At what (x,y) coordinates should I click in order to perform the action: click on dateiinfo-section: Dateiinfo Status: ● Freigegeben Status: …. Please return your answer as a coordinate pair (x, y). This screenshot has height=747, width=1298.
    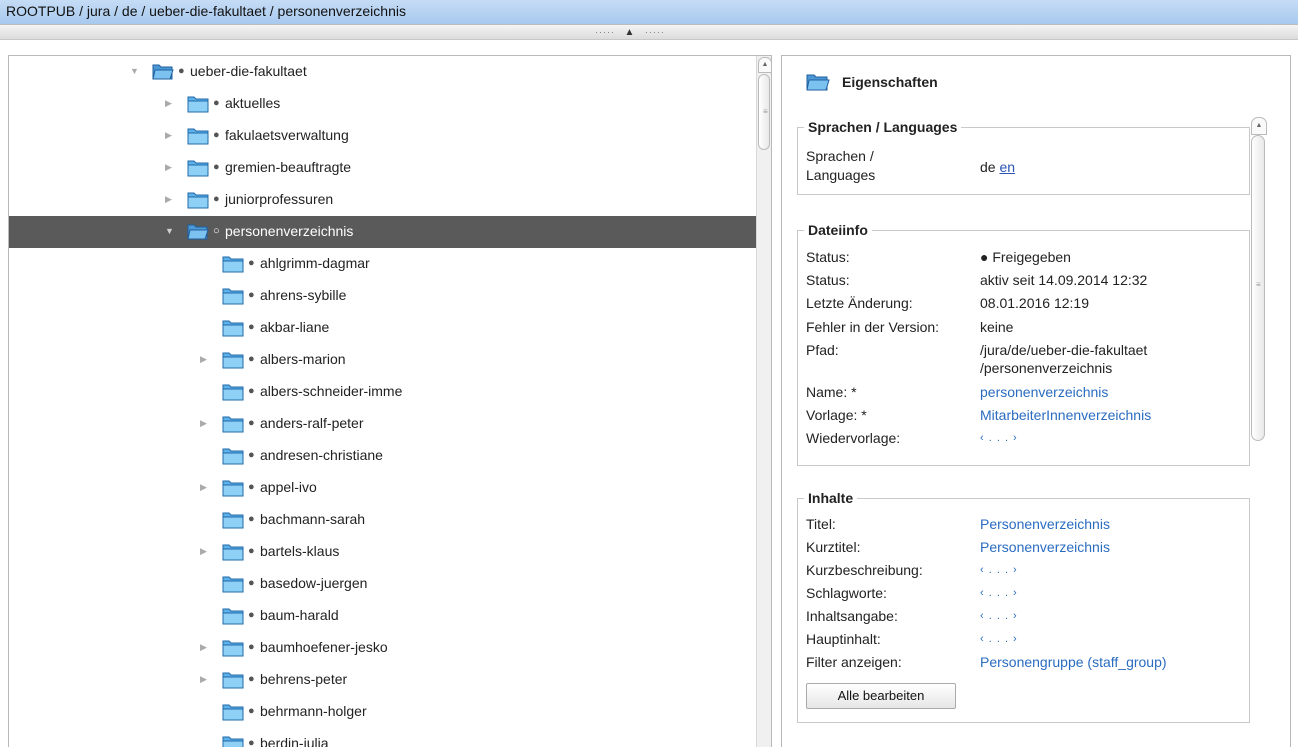
    Looking at the image, I should click on (1023, 344).